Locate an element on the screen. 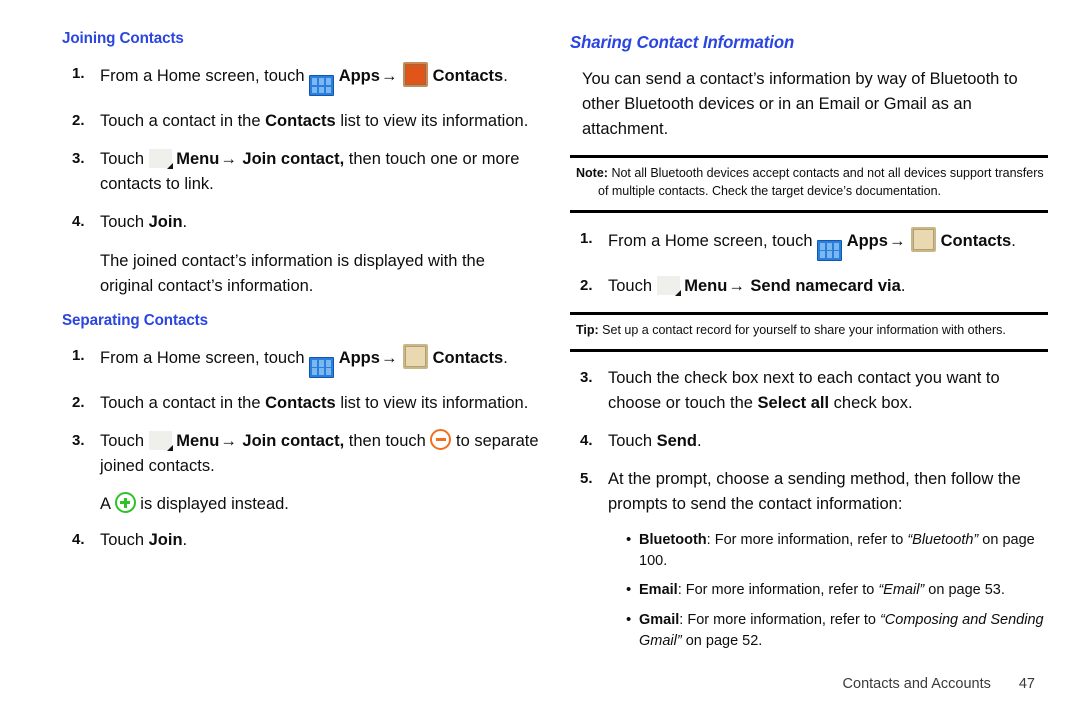 The width and height of the screenshot is (1080, 720). plus-circle-icon is located at coordinates (125, 503).